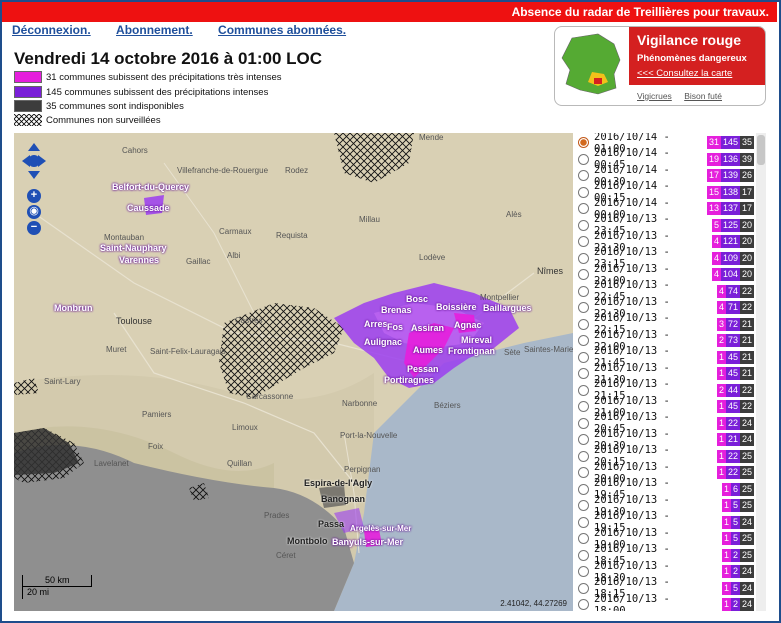 Image resolution: width=781 pixels, height=623 pixels. I want to click on town-label: Saint-Felix-Lauragais, so click(188, 351).